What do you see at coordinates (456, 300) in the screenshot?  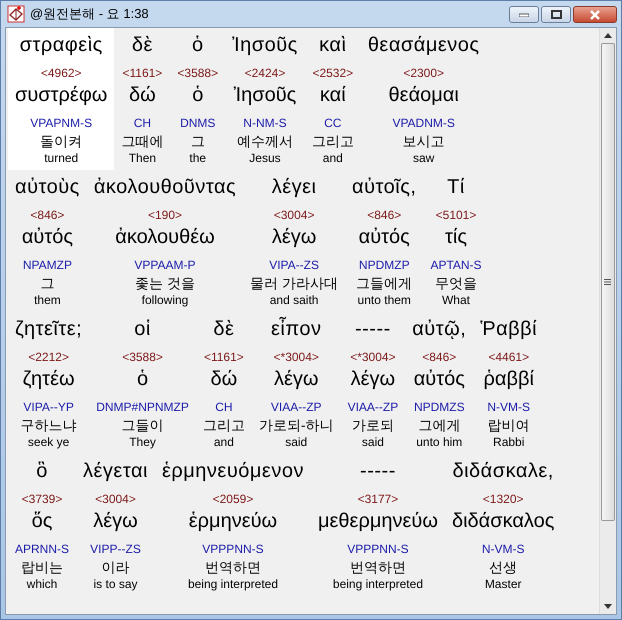 I see `english-gloss: What` at bounding box center [456, 300].